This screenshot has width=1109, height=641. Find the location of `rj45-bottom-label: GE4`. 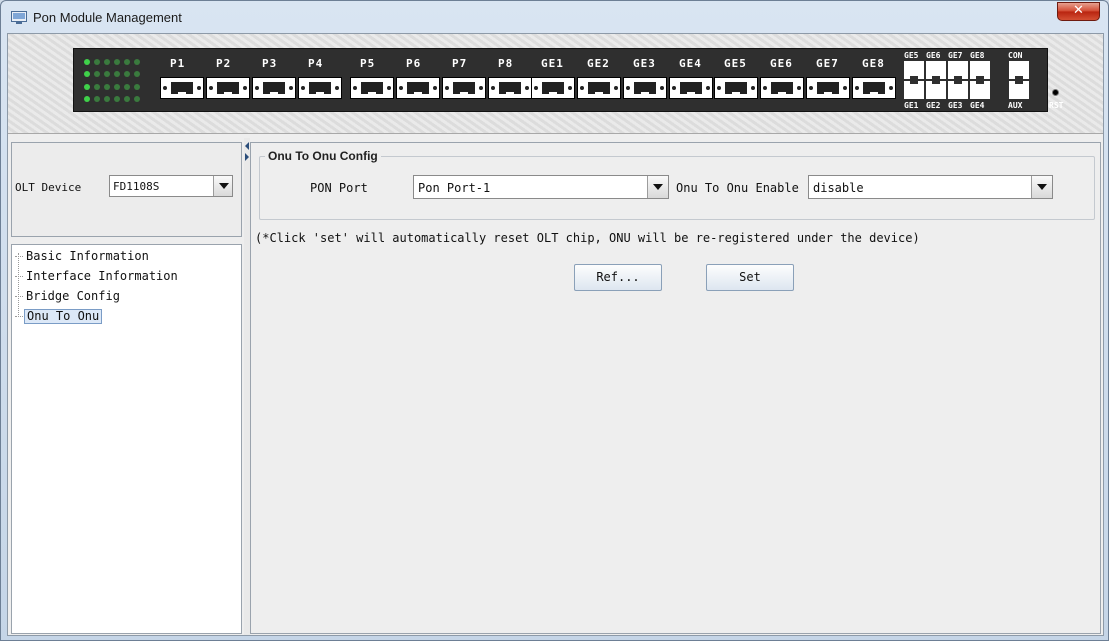

rj45-bottom-label: GE4 is located at coordinates (977, 105).